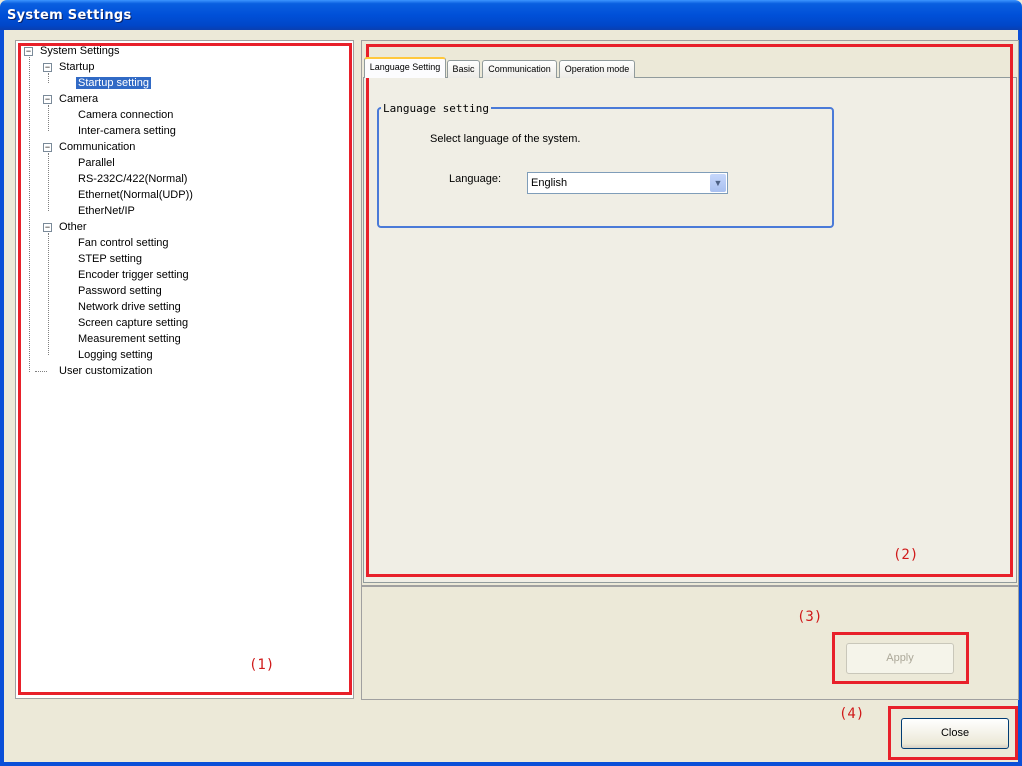 This screenshot has height=766, width=1022. What do you see at coordinates (810, 617) in the screenshot?
I see `callout-3: (3)` at bounding box center [810, 617].